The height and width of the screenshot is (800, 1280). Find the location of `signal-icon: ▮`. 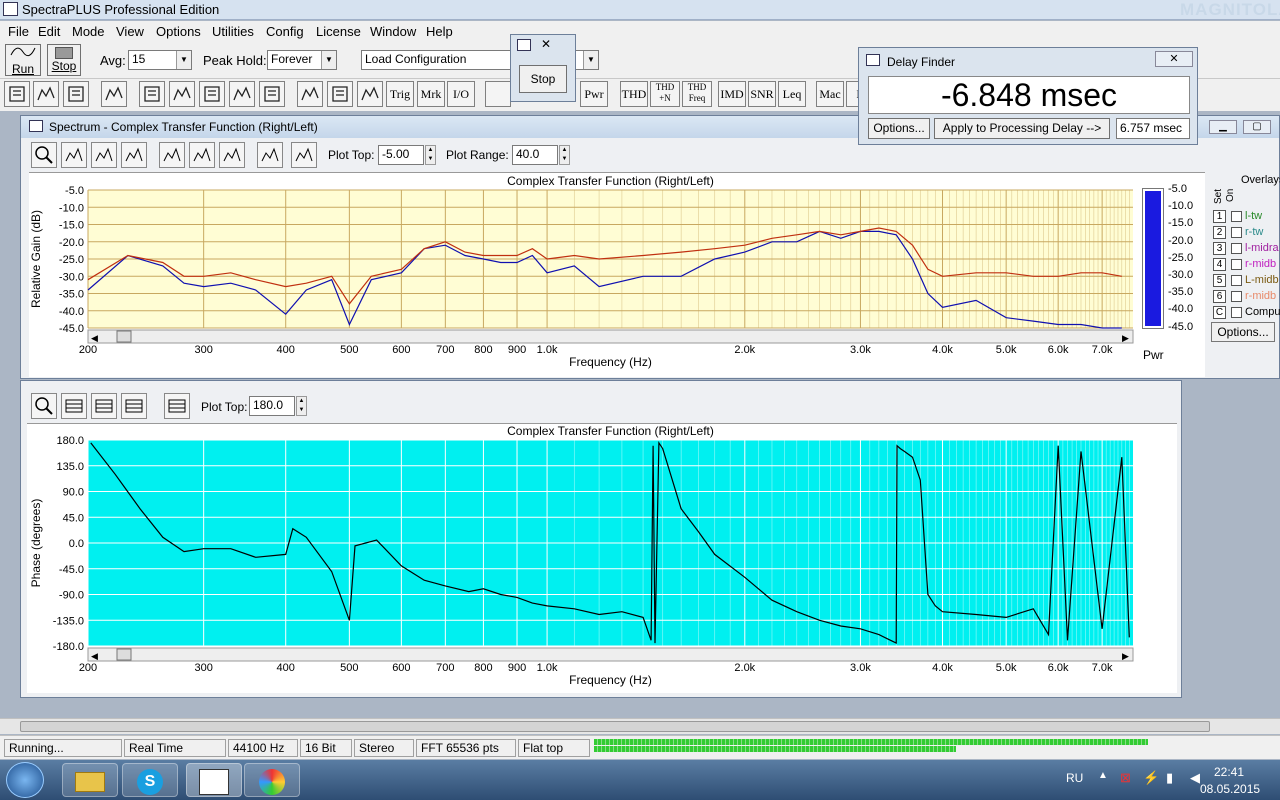

signal-icon: ▮ is located at coordinates (1169, 778).